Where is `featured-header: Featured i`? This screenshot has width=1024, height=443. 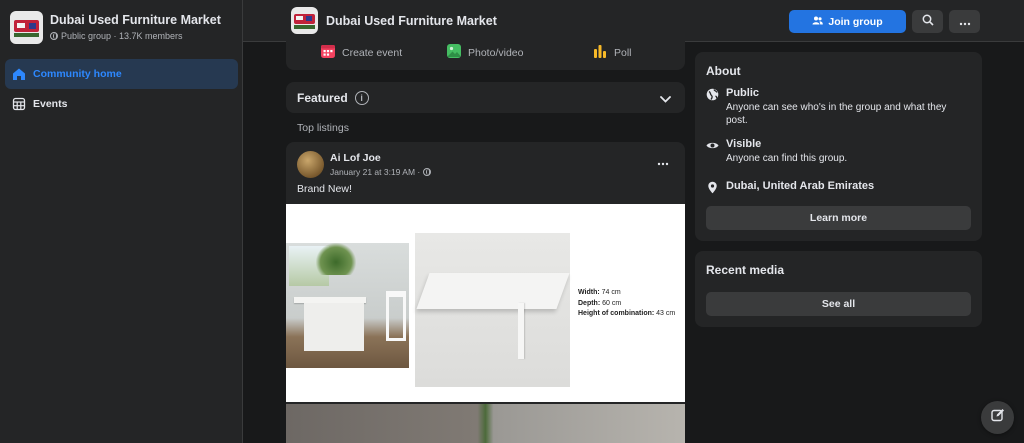
featured-header: Featured i is located at coordinates (485, 97).